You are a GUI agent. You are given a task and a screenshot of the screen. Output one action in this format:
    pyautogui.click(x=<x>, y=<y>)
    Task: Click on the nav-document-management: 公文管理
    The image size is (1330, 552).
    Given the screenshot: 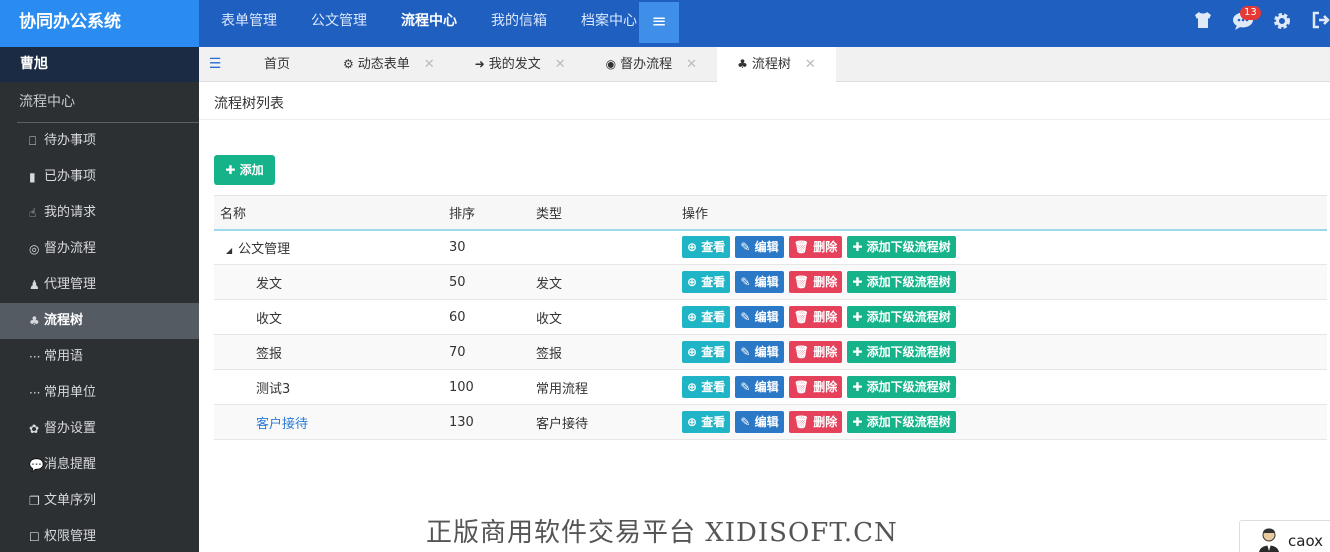 What is the action you would take?
    pyautogui.click(x=339, y=23)
    